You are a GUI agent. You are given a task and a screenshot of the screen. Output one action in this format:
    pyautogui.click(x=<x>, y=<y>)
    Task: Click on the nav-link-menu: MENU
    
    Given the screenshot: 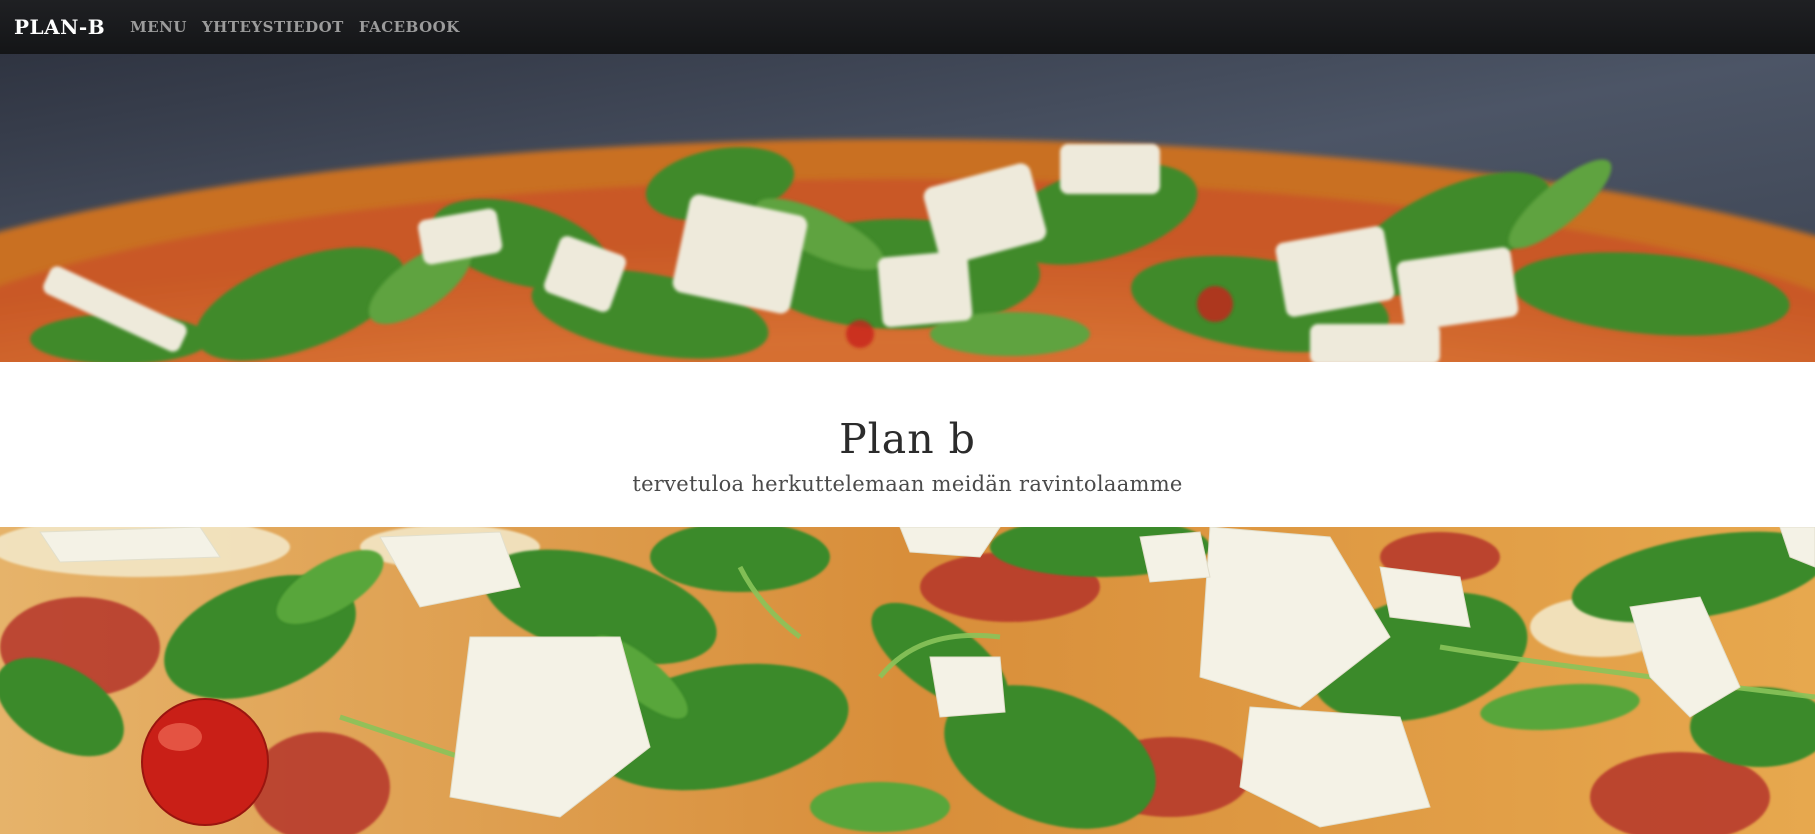 What is the action you would take?
    pyautogui.click(x=158, y=27)
    